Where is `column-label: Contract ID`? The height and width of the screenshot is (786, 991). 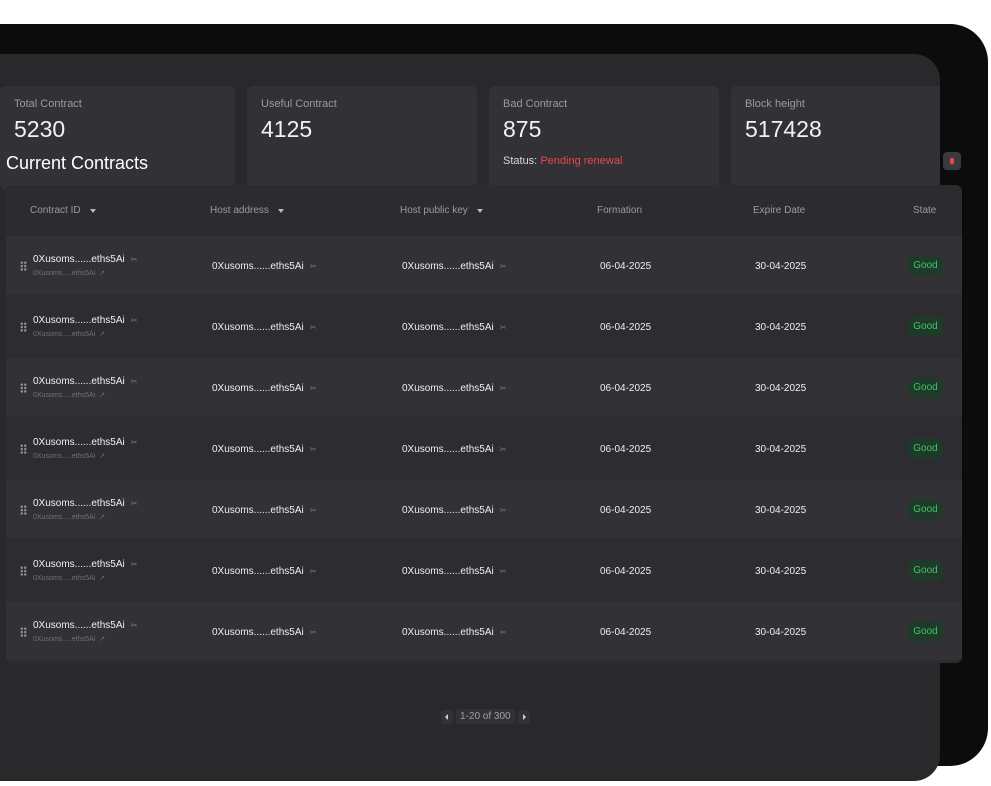
column-label: Contract ID is located at coordinates (55, 210).